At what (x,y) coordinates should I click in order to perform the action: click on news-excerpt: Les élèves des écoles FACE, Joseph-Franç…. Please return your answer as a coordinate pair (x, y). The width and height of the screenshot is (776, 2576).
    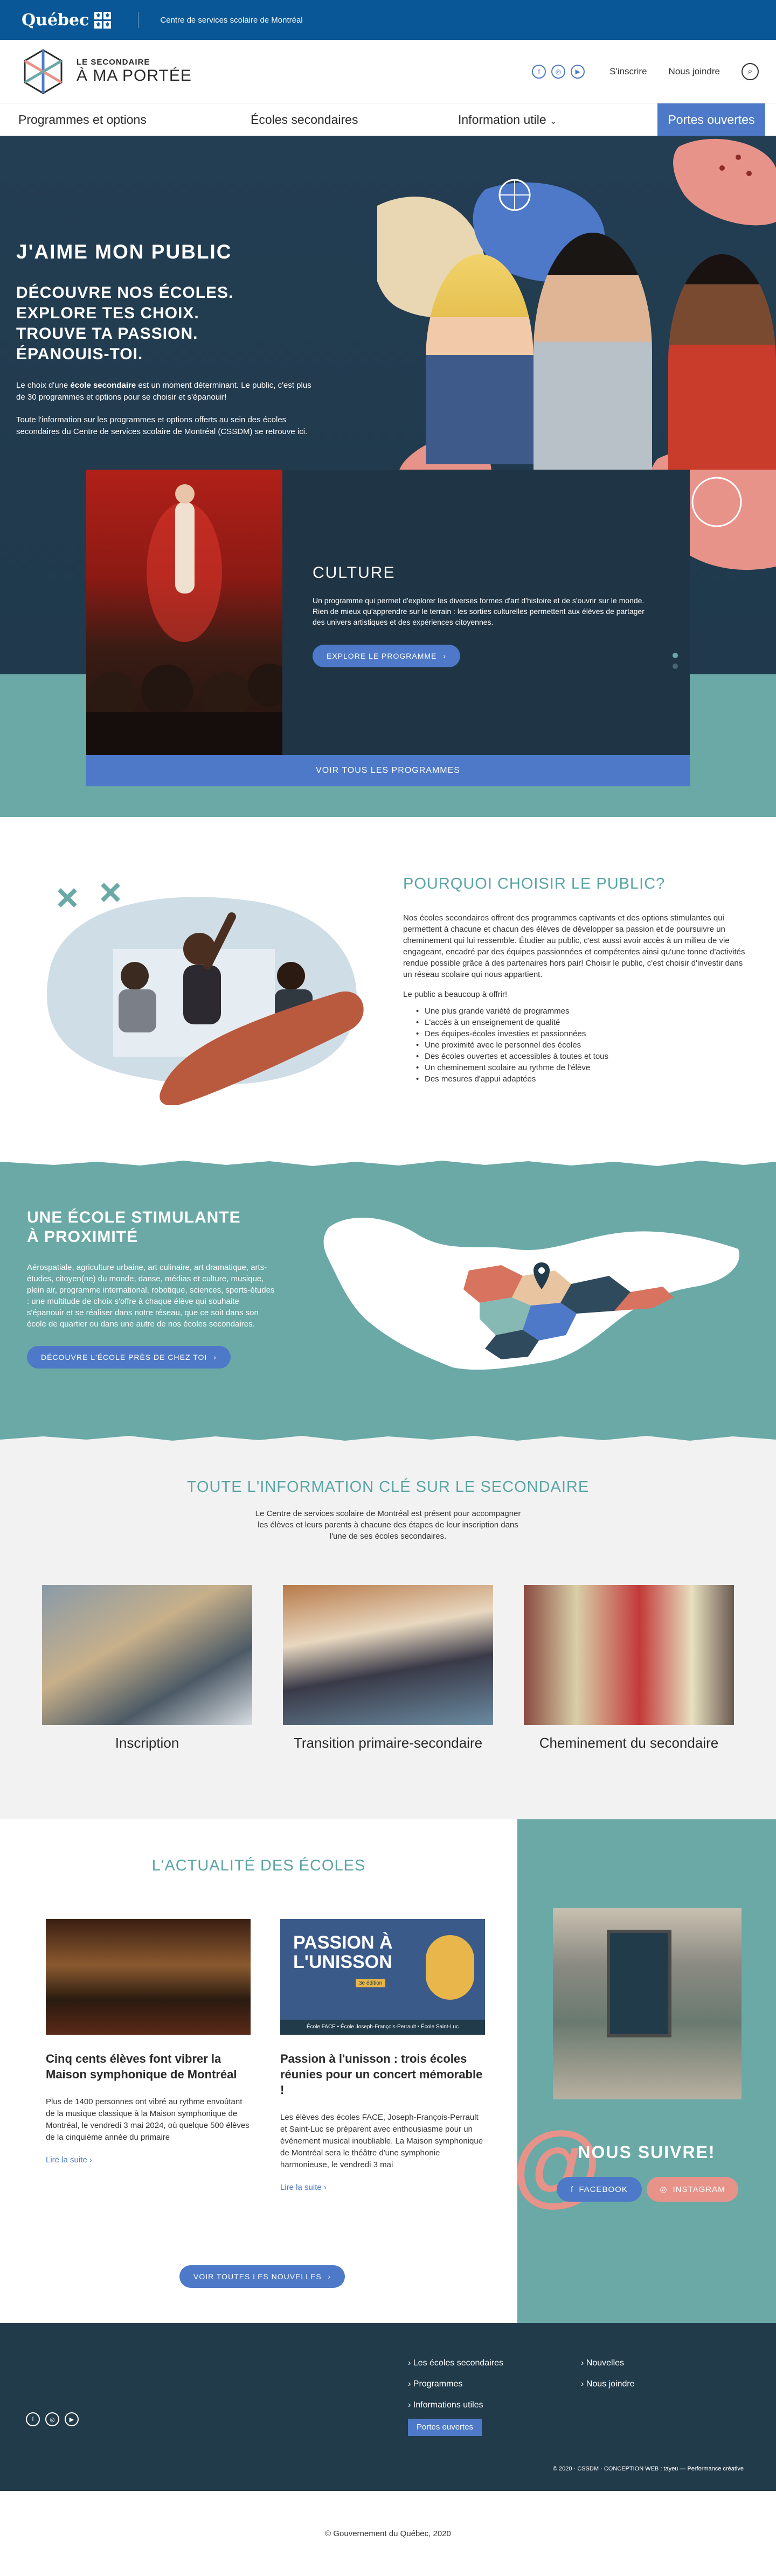
    Looking at the image, I should click on (381, 2141).